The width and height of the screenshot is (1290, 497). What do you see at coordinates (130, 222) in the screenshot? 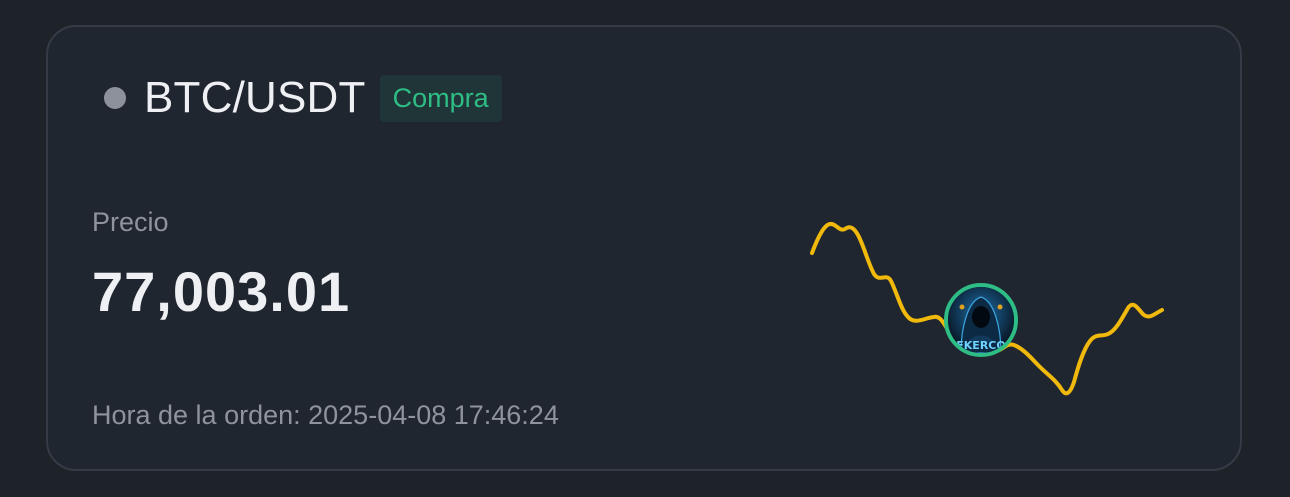
I see `price-label: Precio` at bounding box center [130, 222].